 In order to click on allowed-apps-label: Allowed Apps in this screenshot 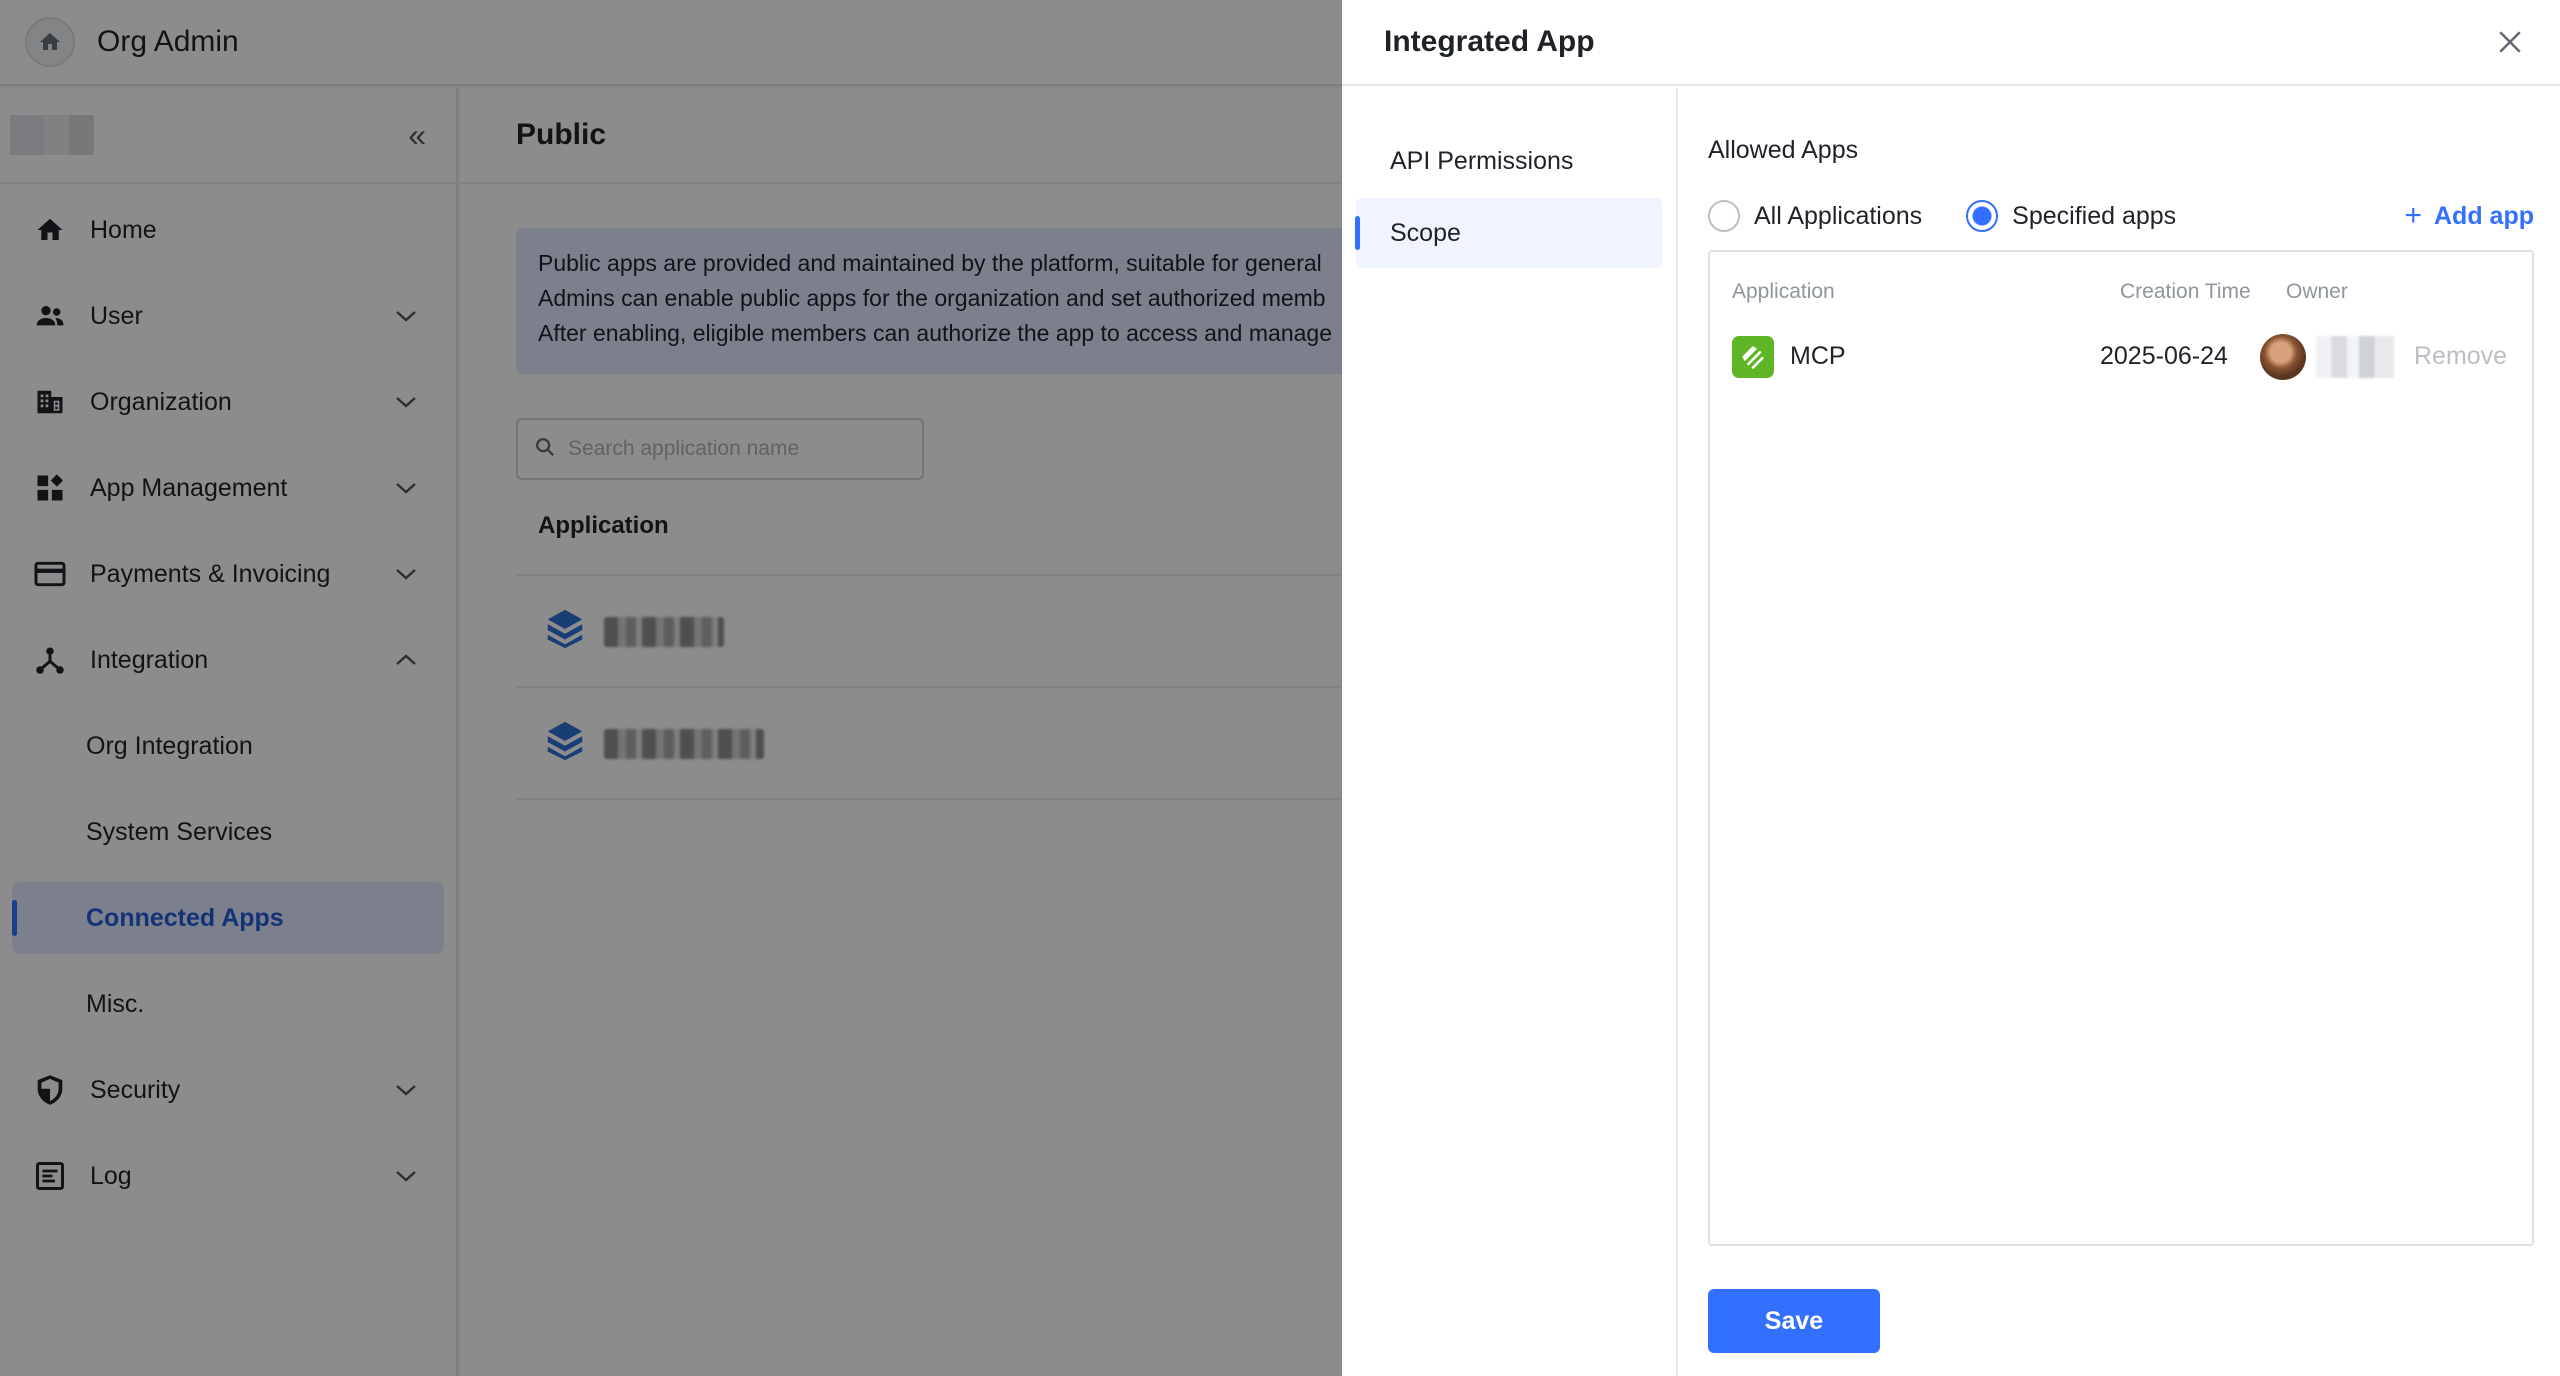, I will do `click(1783, 150)`.